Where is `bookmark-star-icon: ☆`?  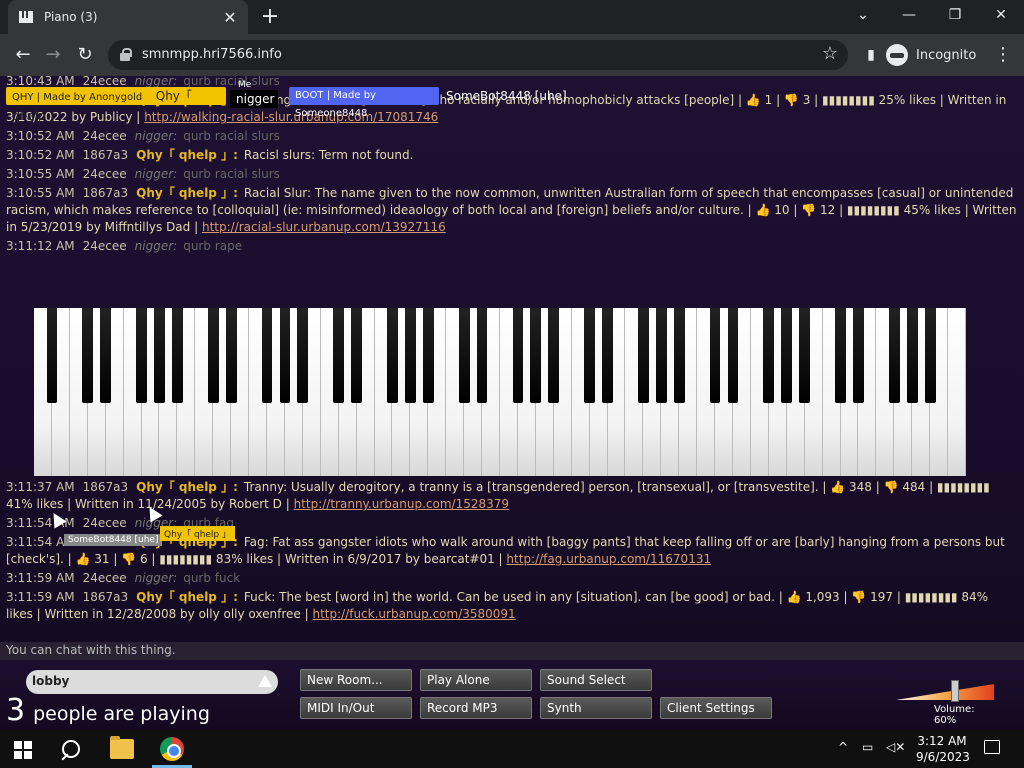 bookmark-star-icon: ☆ is located at coordinates (830, 53).